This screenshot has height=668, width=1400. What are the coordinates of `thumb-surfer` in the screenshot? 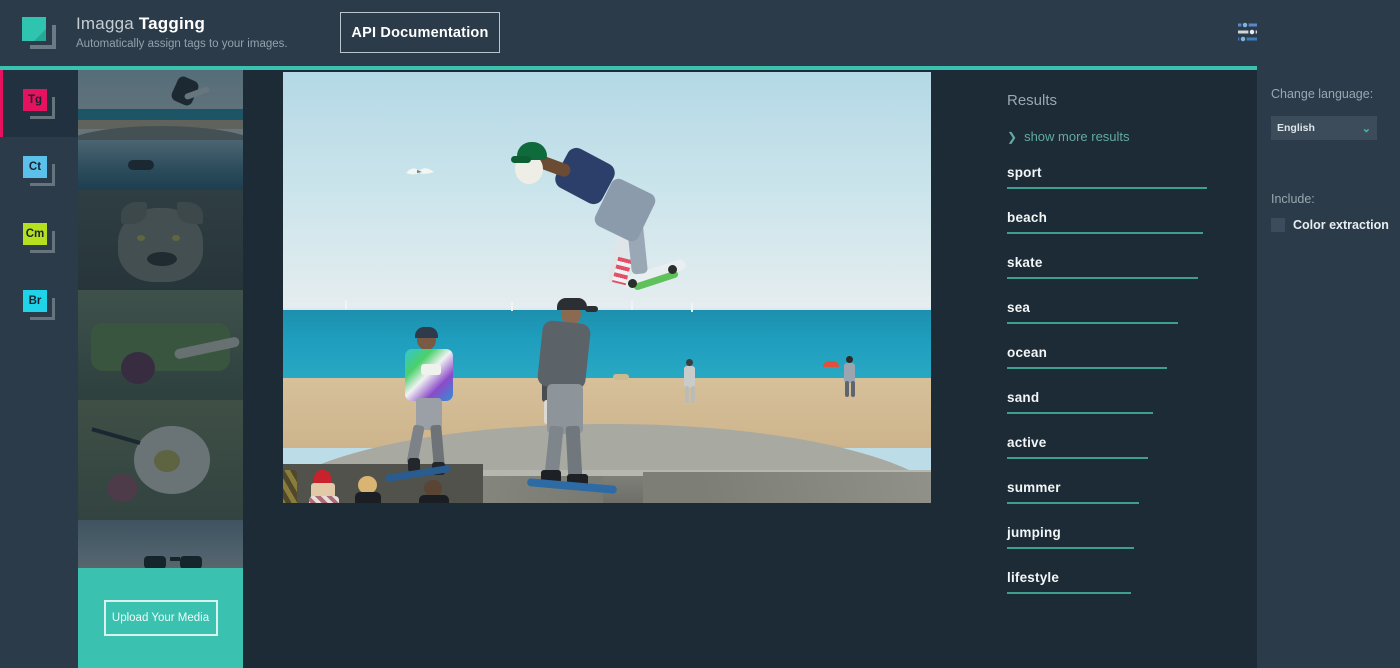 It's located at (160, 165).